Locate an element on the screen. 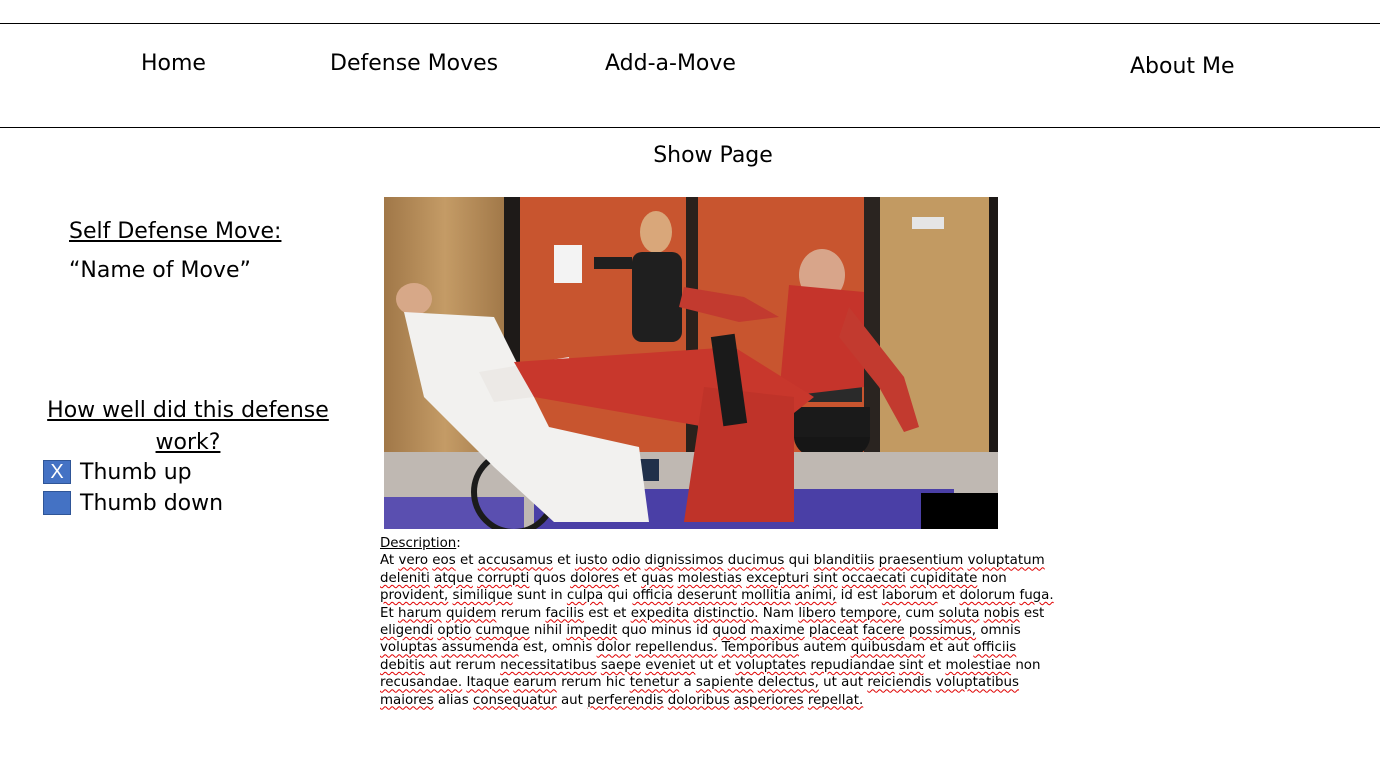  thumb-up-option: X Thumb up is located at coordinates (117, 472).